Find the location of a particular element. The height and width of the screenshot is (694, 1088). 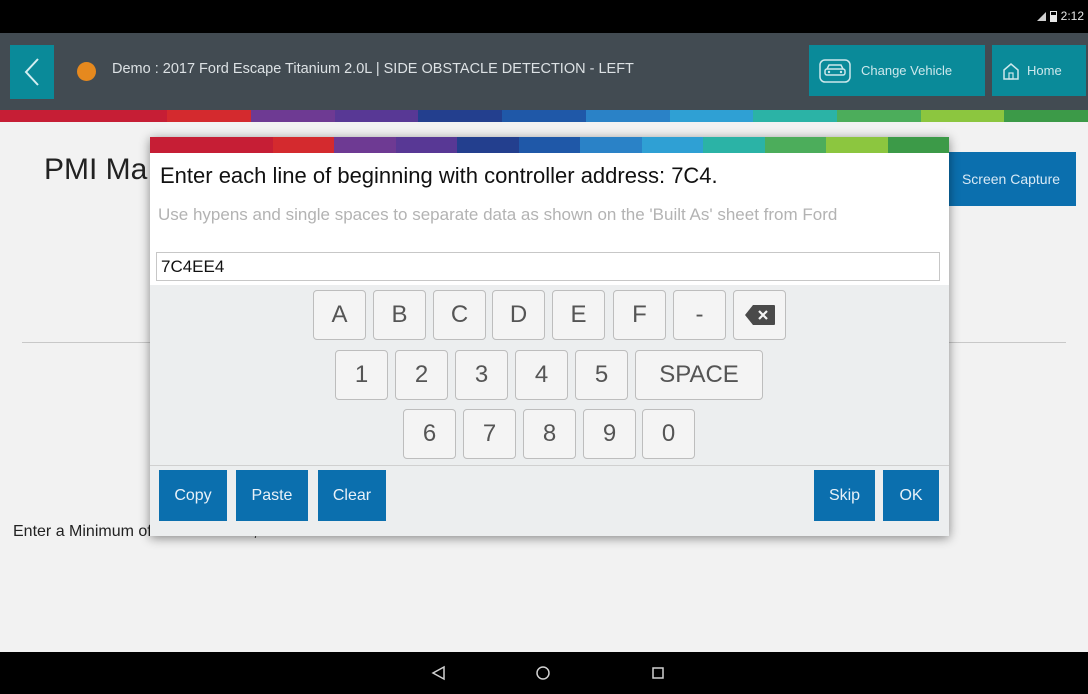

key-e: E is located at coordinates (578, 315).